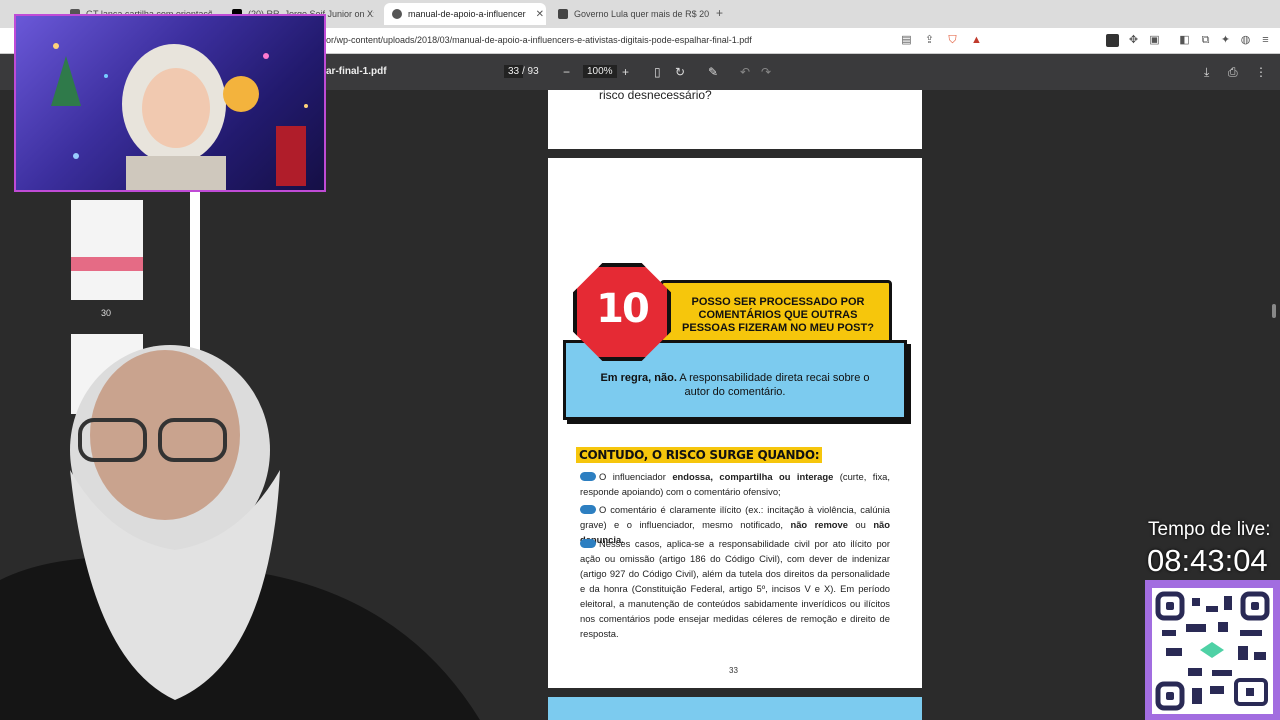 This screenshot has width=1280, height=720. I want to click on risk-bold: endossa, compartilha ou interage, so click(753, 476).